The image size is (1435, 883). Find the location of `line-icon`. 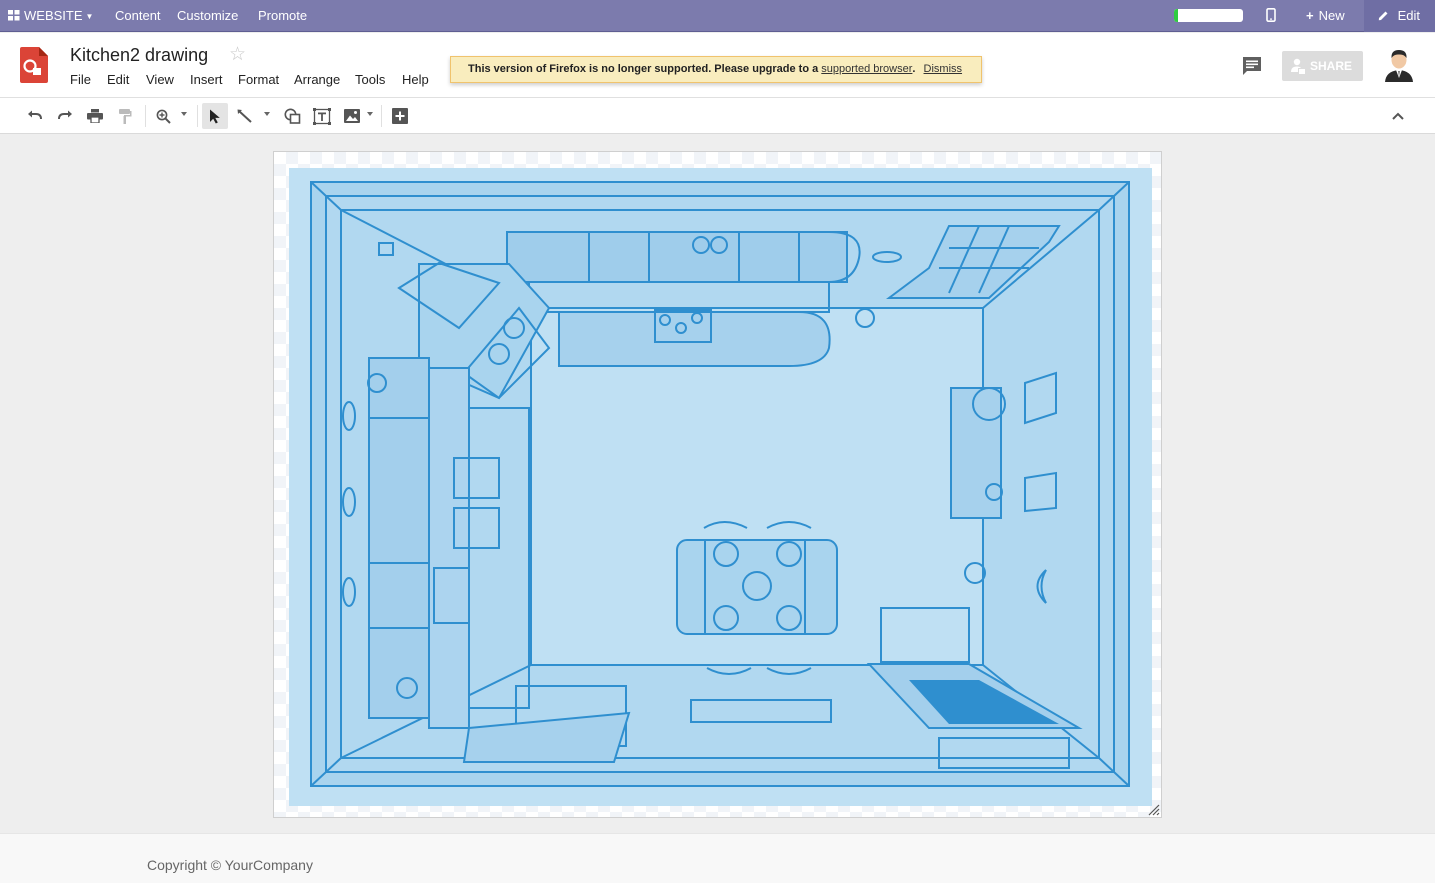

line-icon is located at coordinates (245, 116).